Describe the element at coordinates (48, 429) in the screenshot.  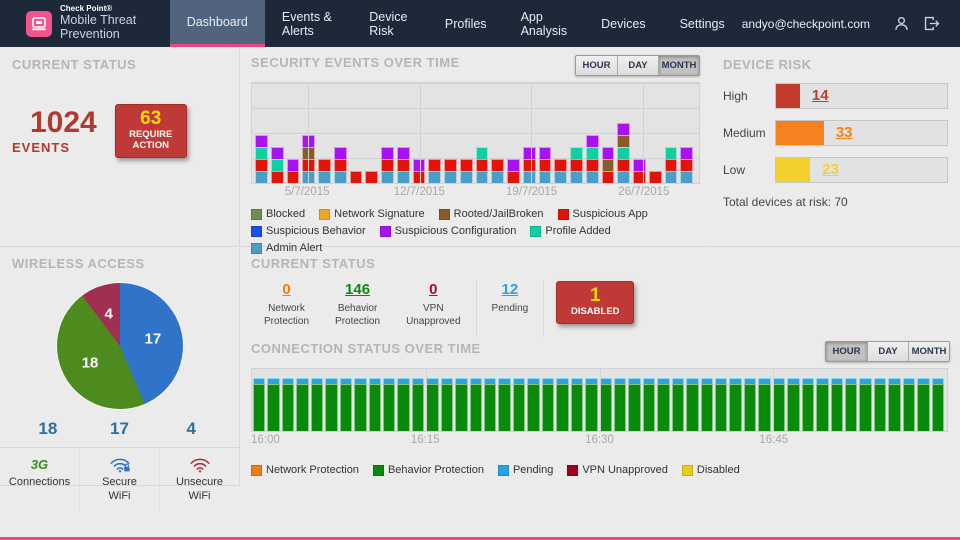
I see `wireless-count: 18` at that location.